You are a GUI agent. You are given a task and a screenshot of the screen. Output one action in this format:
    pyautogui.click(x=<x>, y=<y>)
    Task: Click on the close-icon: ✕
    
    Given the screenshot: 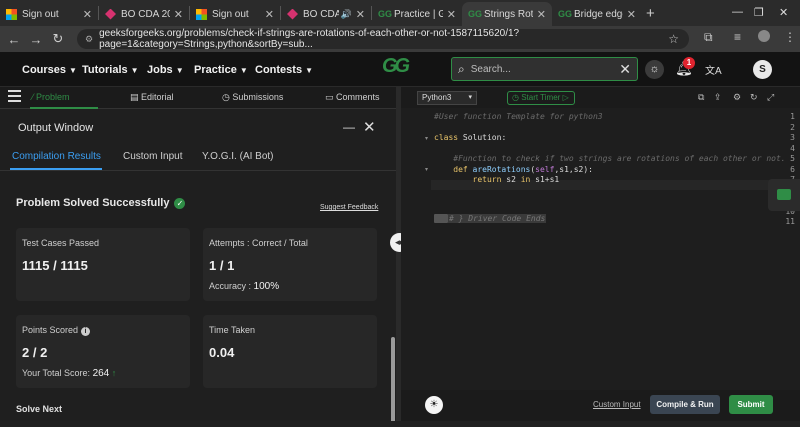 What is the action you would take?
    pyautogui.click(x=369, y=127)
    